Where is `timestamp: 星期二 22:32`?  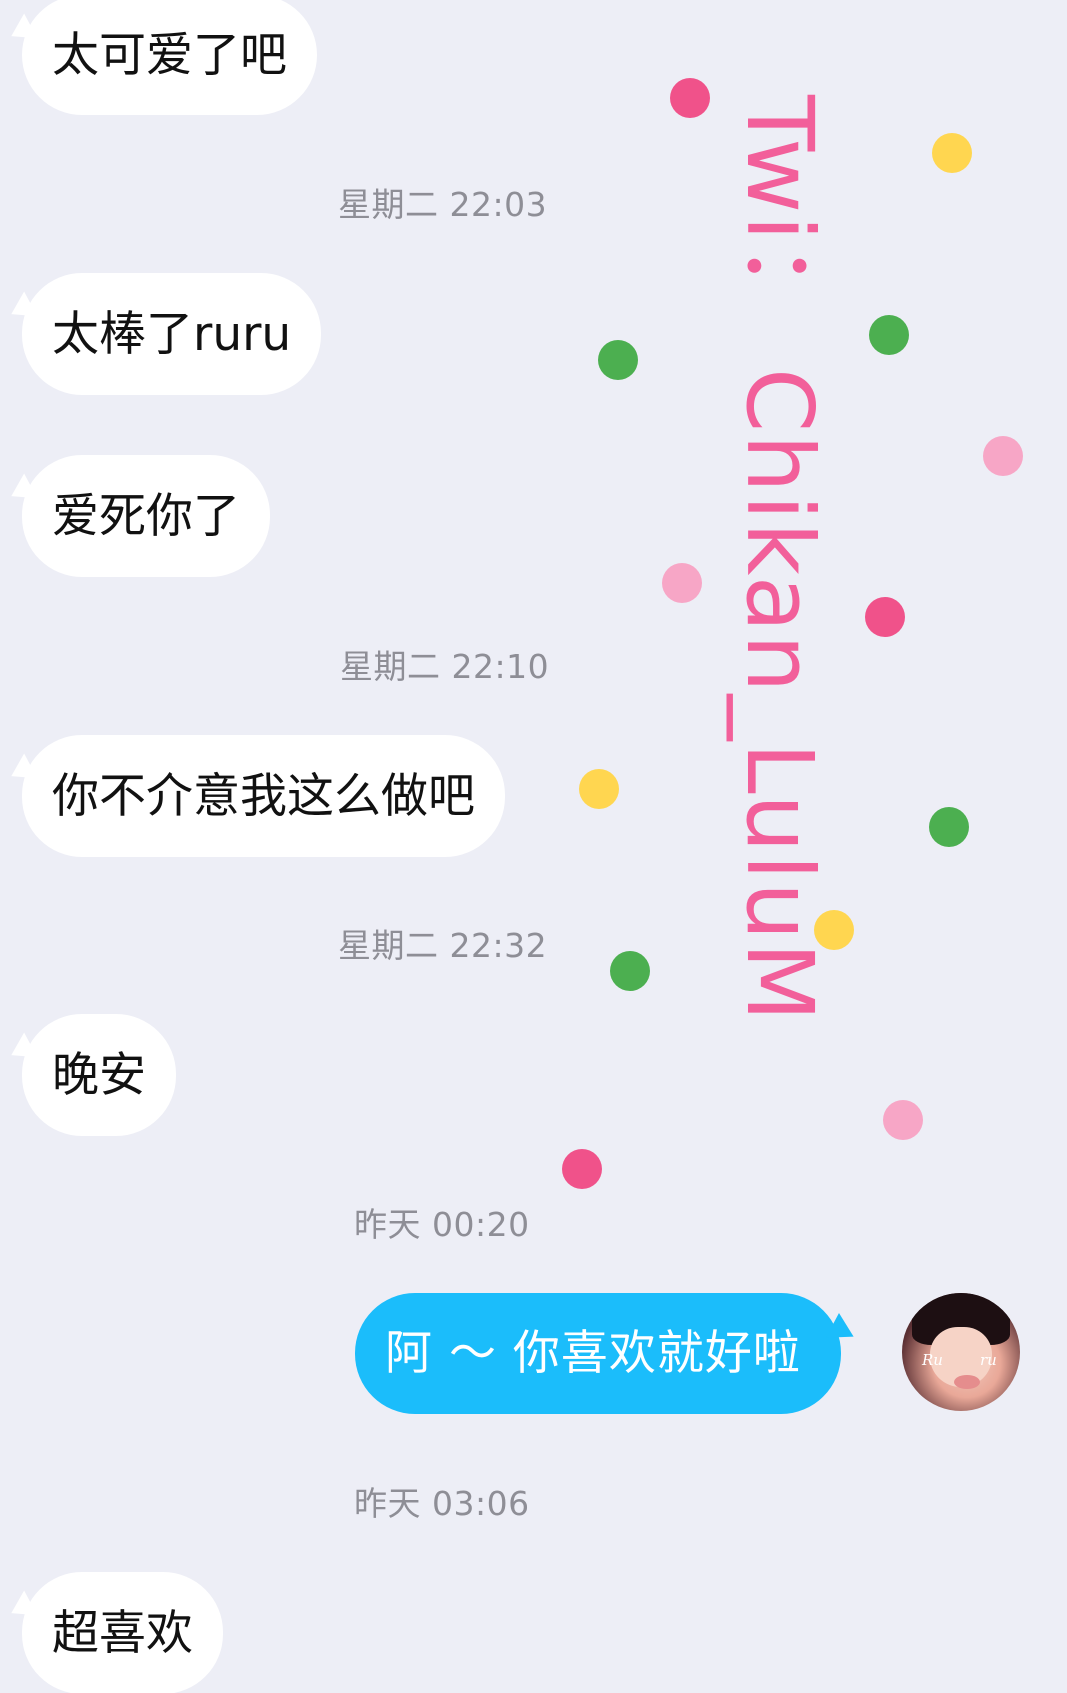
timestamp: 星期二 22:32 is located at coordinates (443, 945).